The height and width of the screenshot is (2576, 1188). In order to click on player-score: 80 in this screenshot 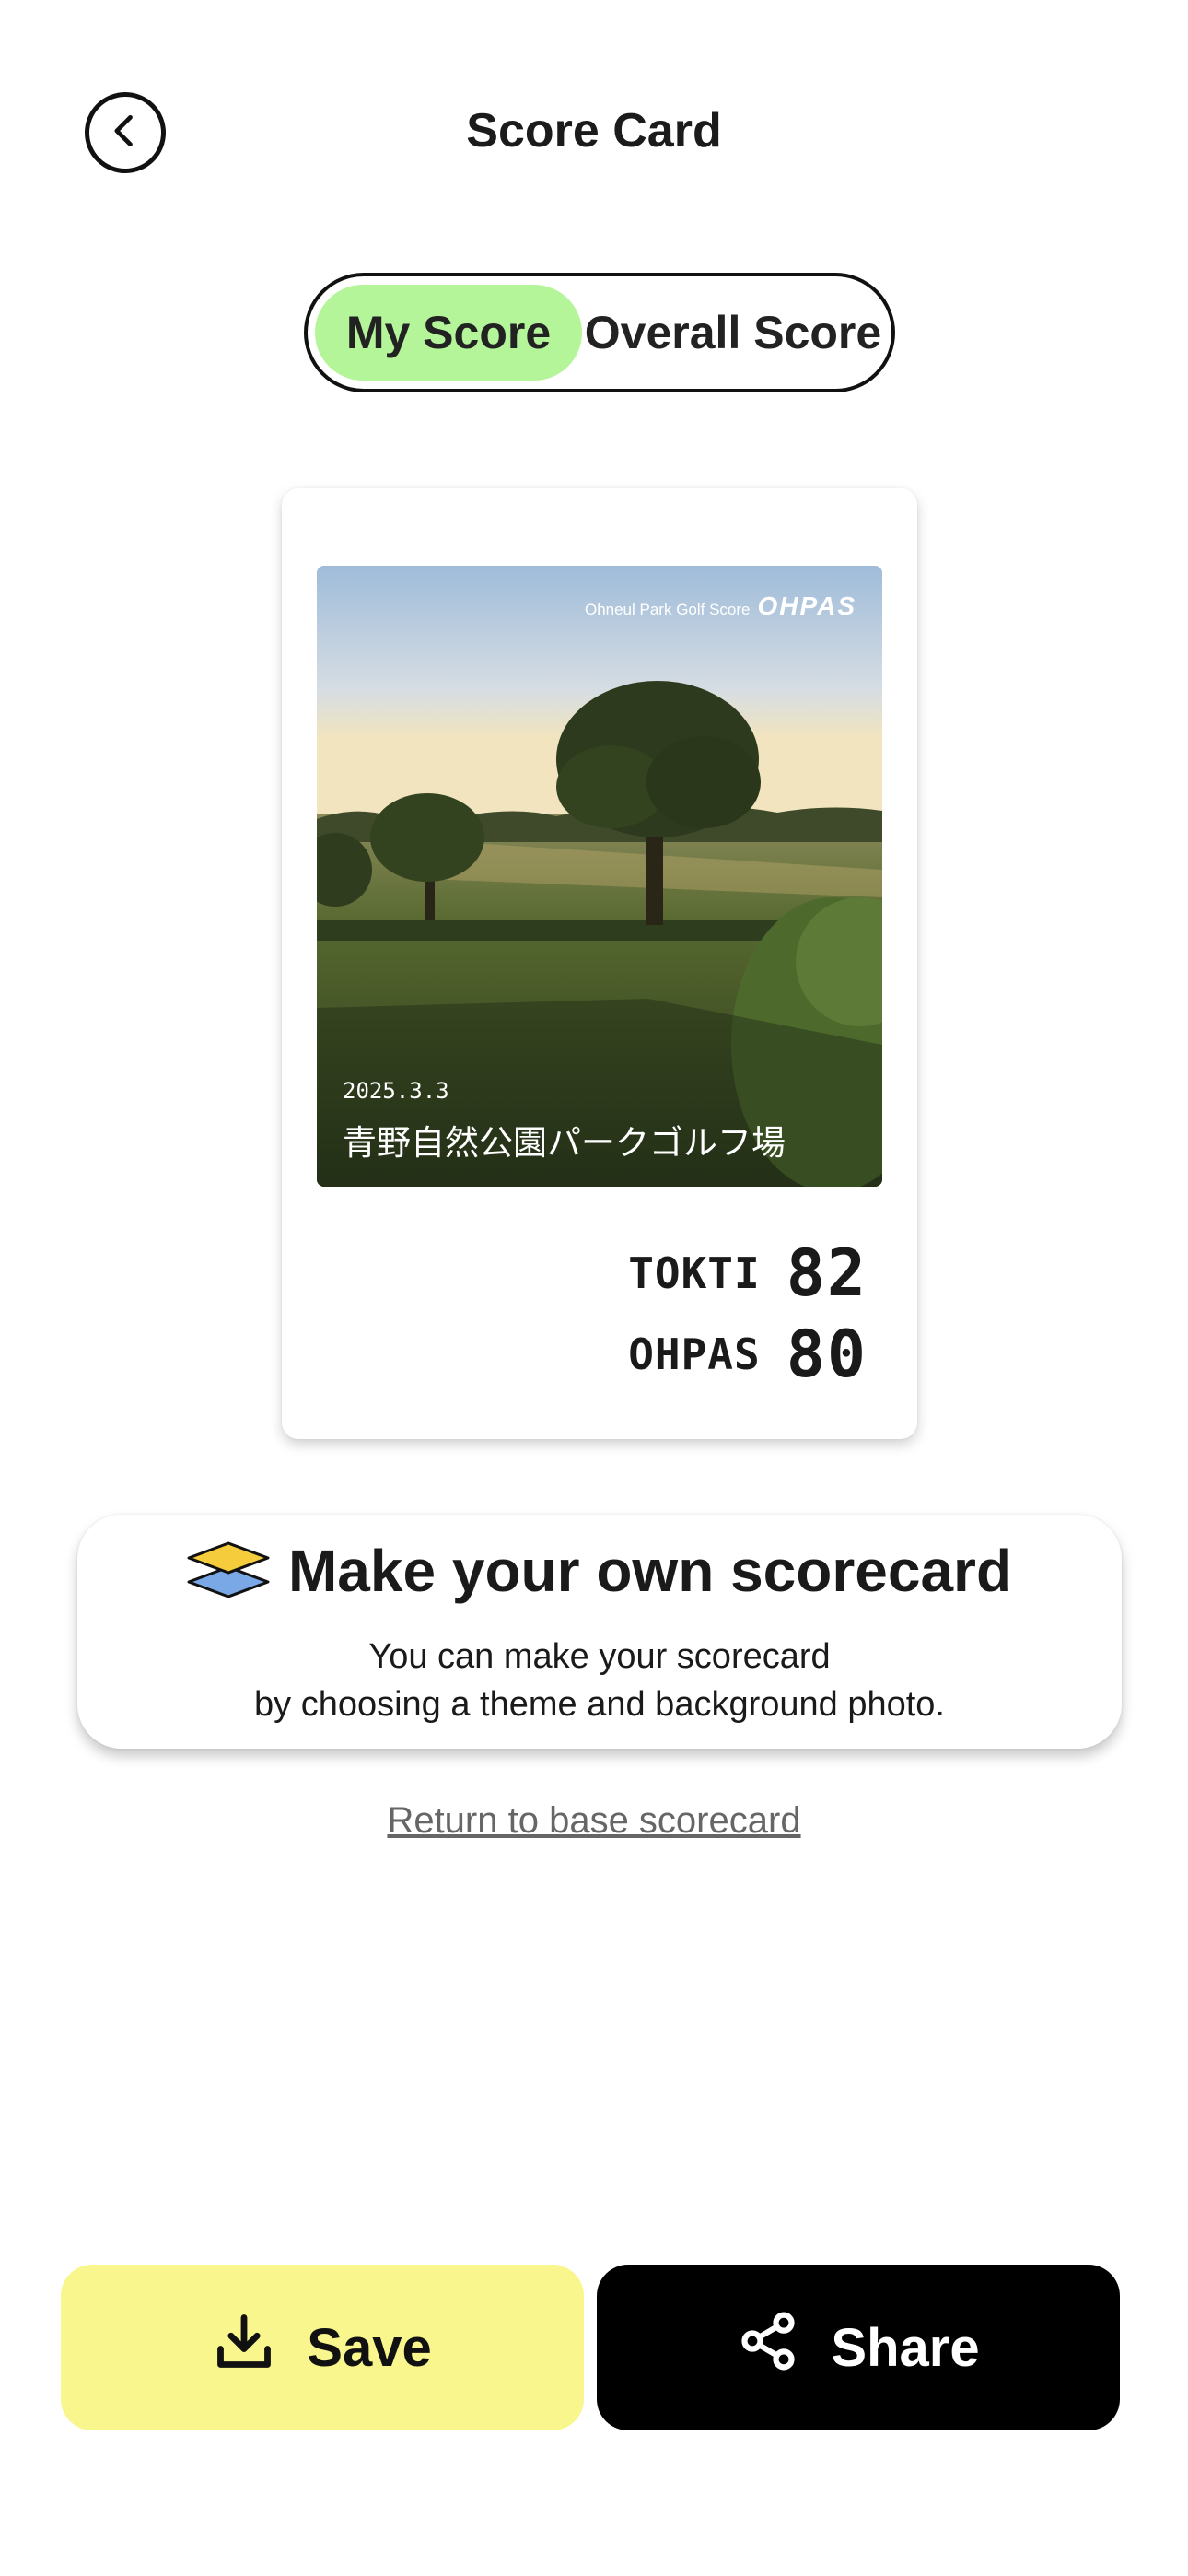, I will do `click(827, 1354)`.